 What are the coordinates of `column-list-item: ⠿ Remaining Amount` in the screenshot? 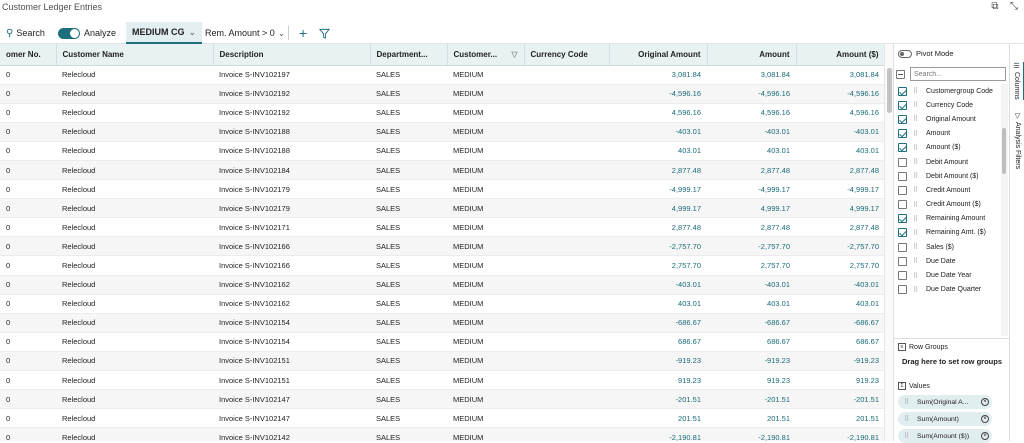 It's located at (948, 219).